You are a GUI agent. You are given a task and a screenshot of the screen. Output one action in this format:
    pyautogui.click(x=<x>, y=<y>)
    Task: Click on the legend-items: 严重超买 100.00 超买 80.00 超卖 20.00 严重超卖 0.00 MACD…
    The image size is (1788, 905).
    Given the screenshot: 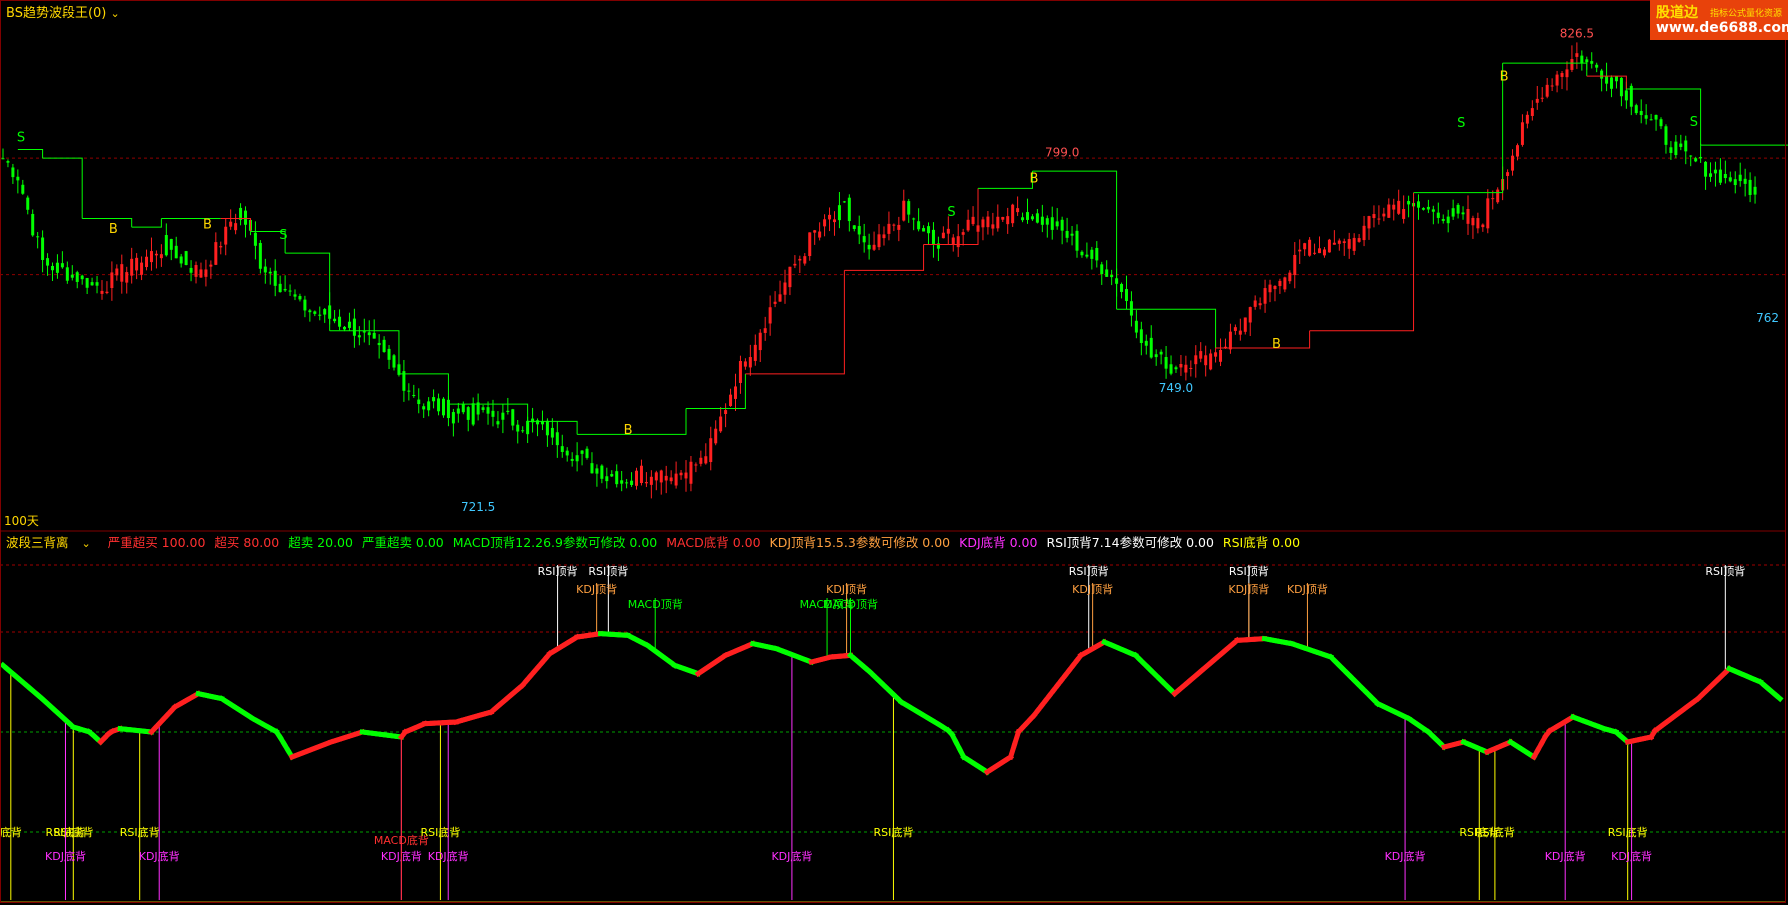 What is the action you would take?
    pyautogui.click(x=708, y=542)
    